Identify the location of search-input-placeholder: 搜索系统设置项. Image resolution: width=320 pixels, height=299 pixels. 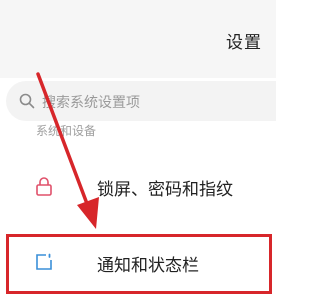
(91, 102).